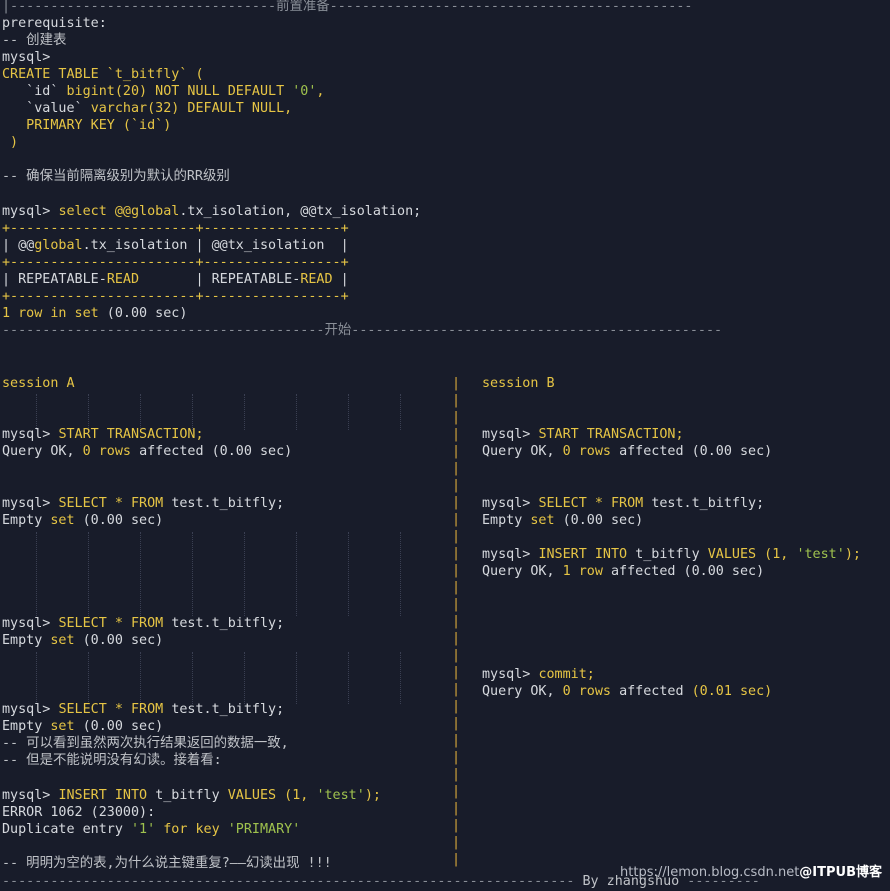 This screenshot has height=891, width=890. I want to click on start-tx-cmd: START TRANSACTION;, so click(611, 434).